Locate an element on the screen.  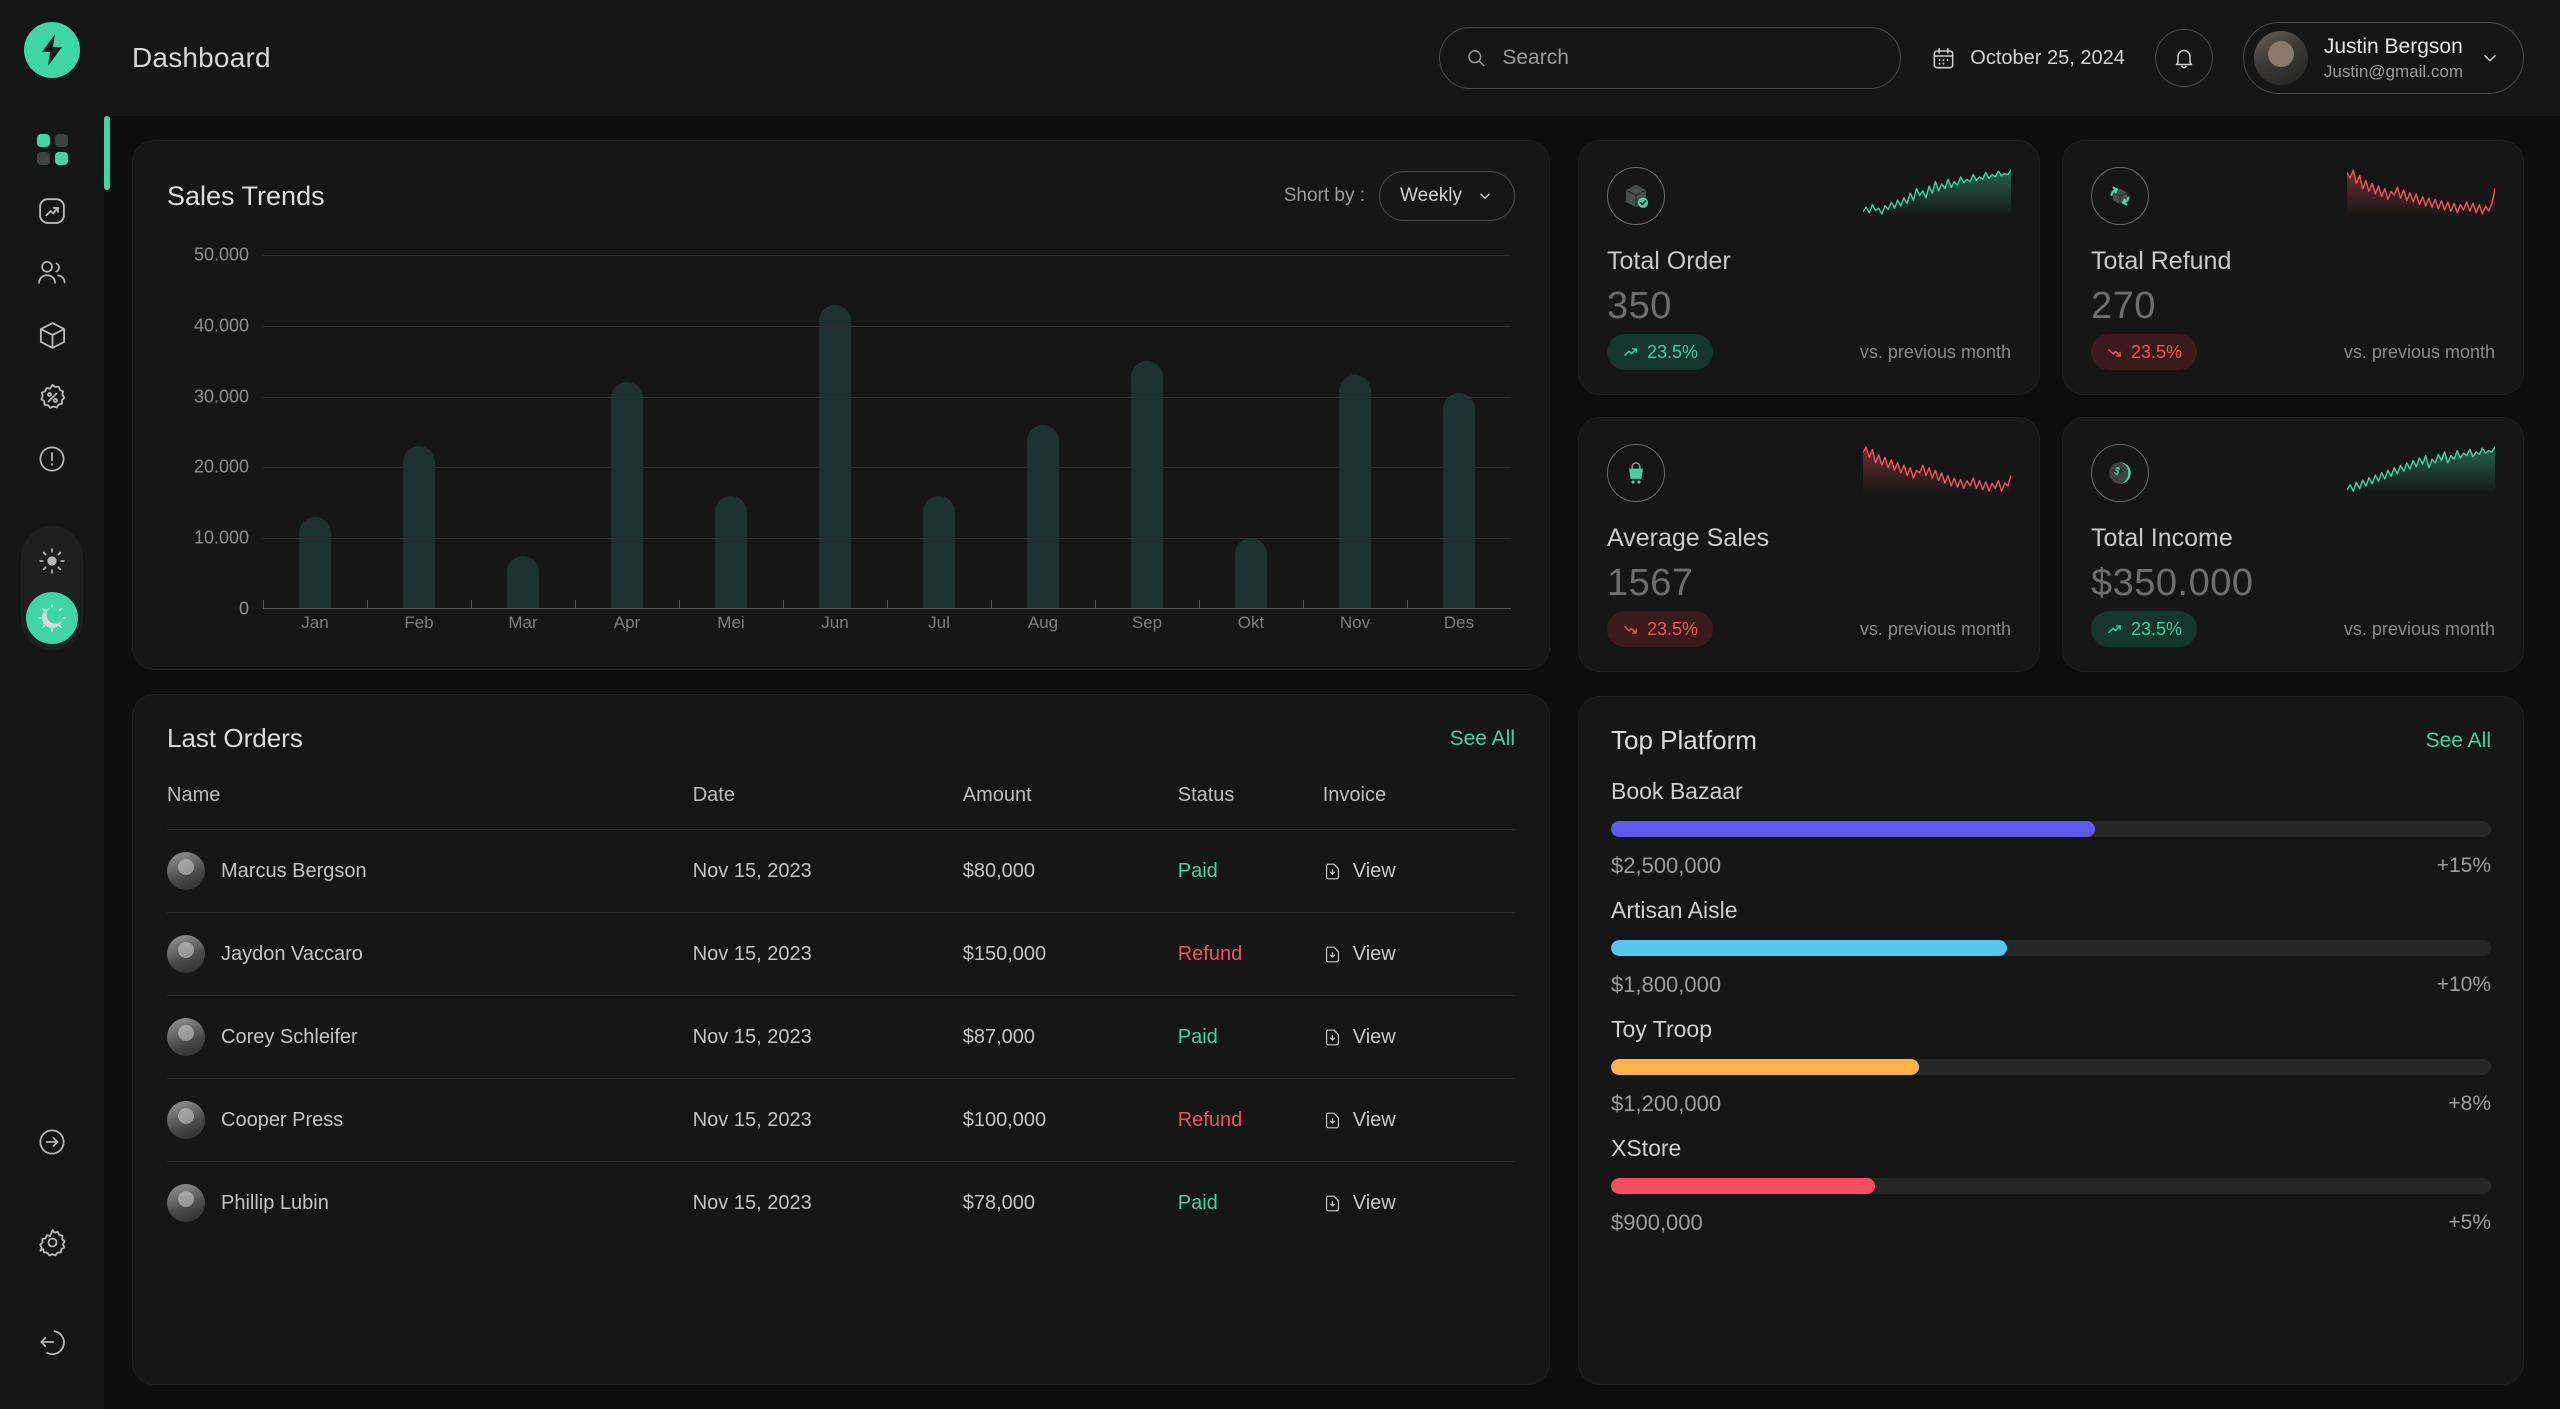
sparkline-chart is located at coordinates (2421, 193).